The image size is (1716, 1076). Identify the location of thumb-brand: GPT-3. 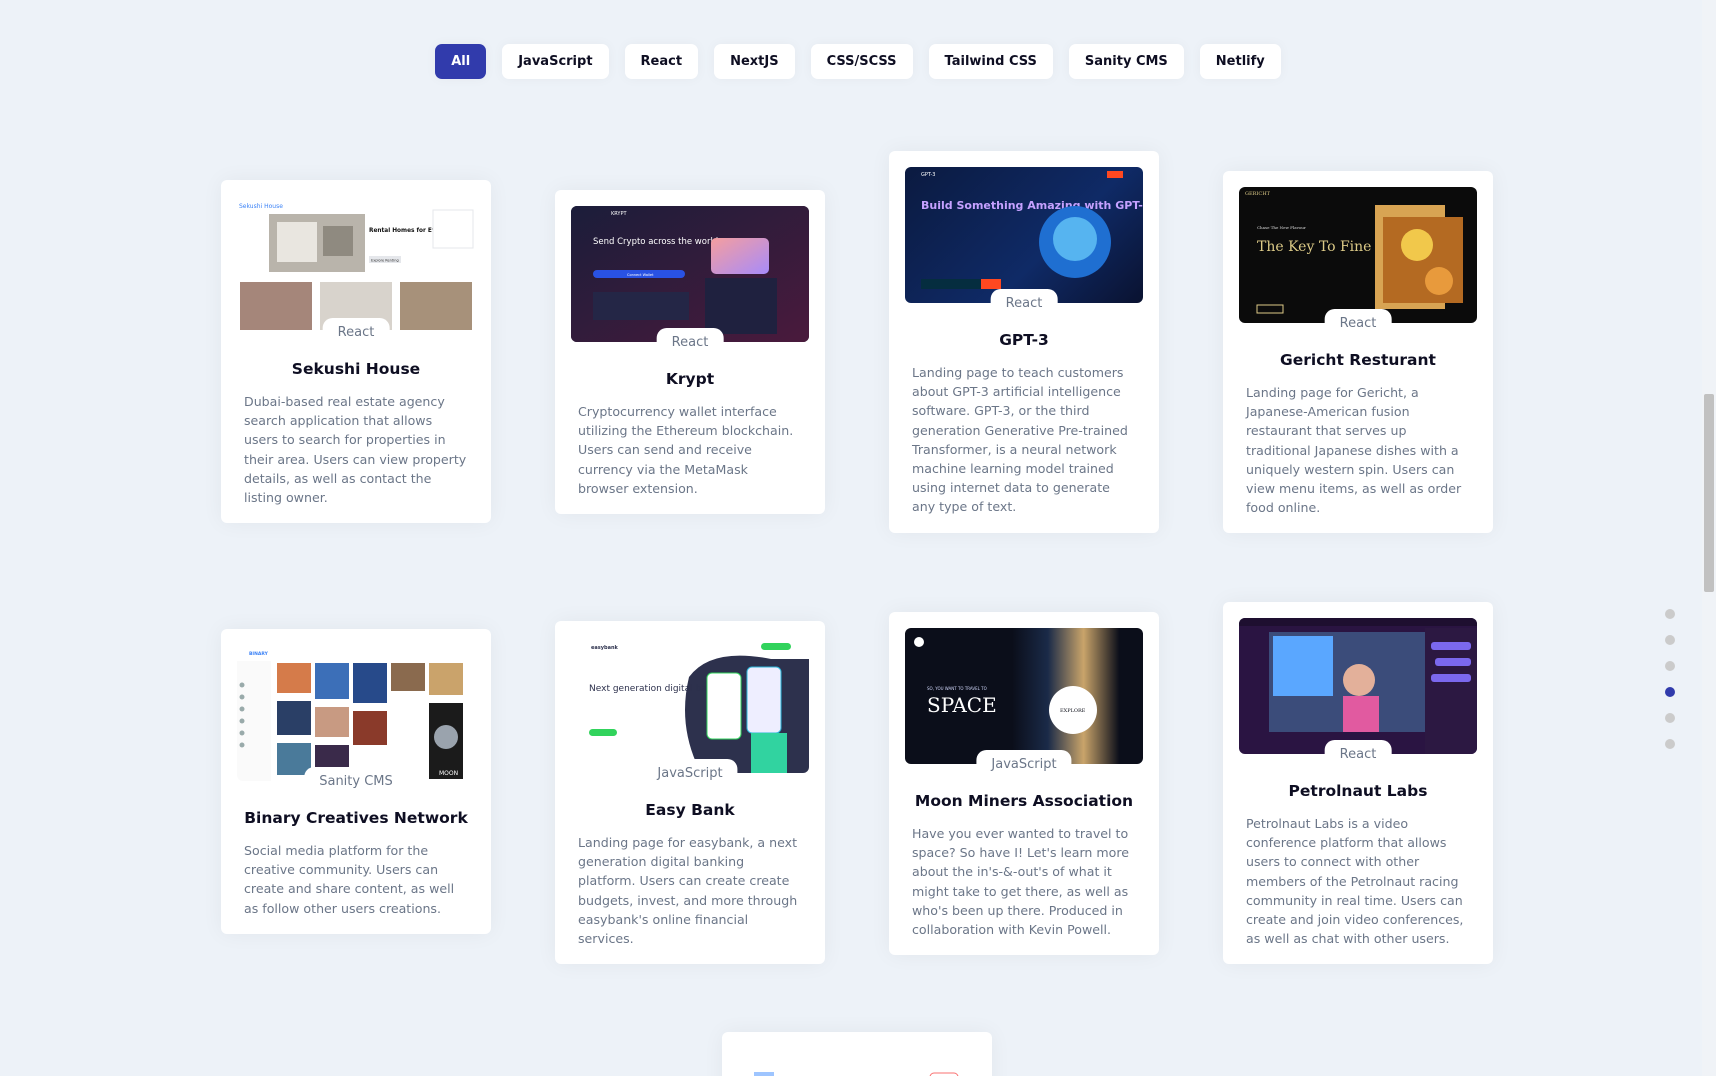
(928, 175).